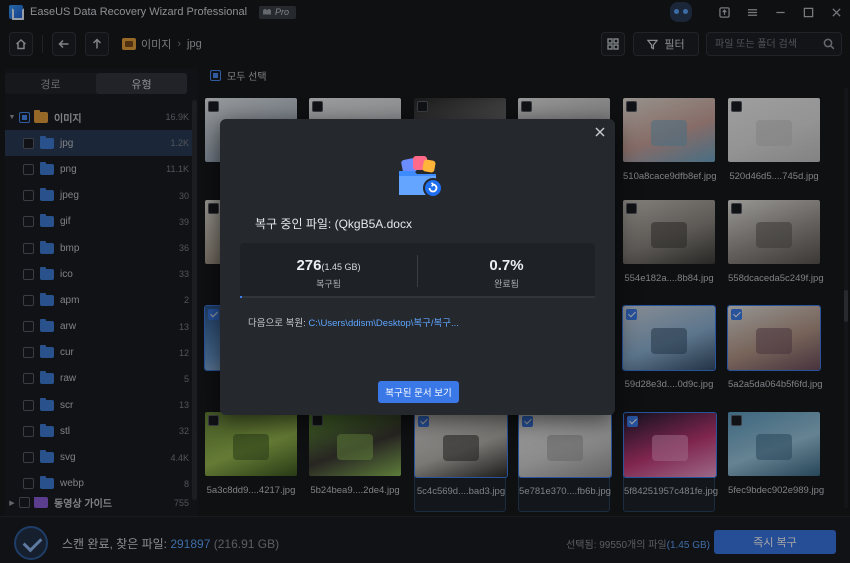 The height and width of the screenshot is (563, 850). I want to click on recovered-count: 276, so click(309, 265).